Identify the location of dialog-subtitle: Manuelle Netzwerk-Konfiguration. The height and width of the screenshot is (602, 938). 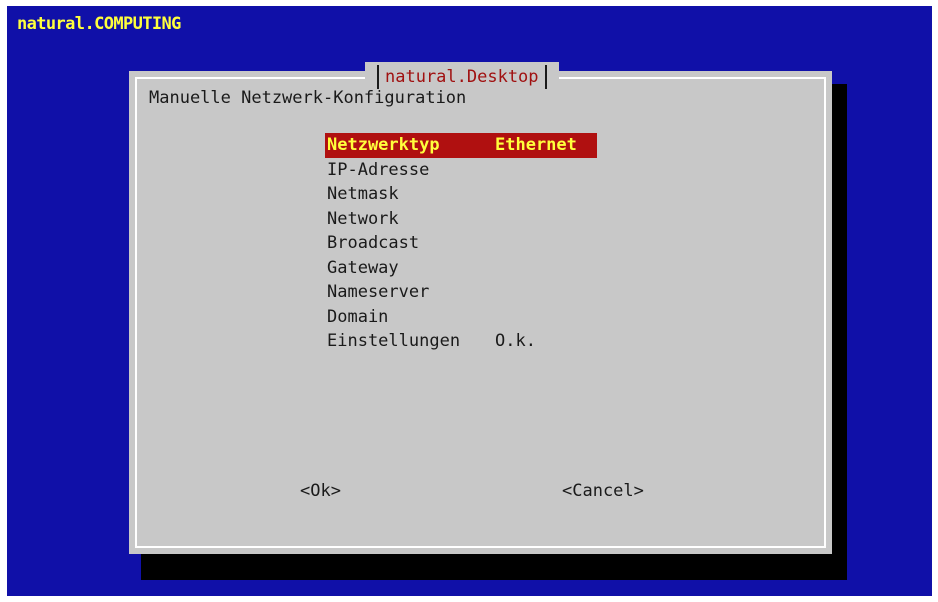
(308, 98).